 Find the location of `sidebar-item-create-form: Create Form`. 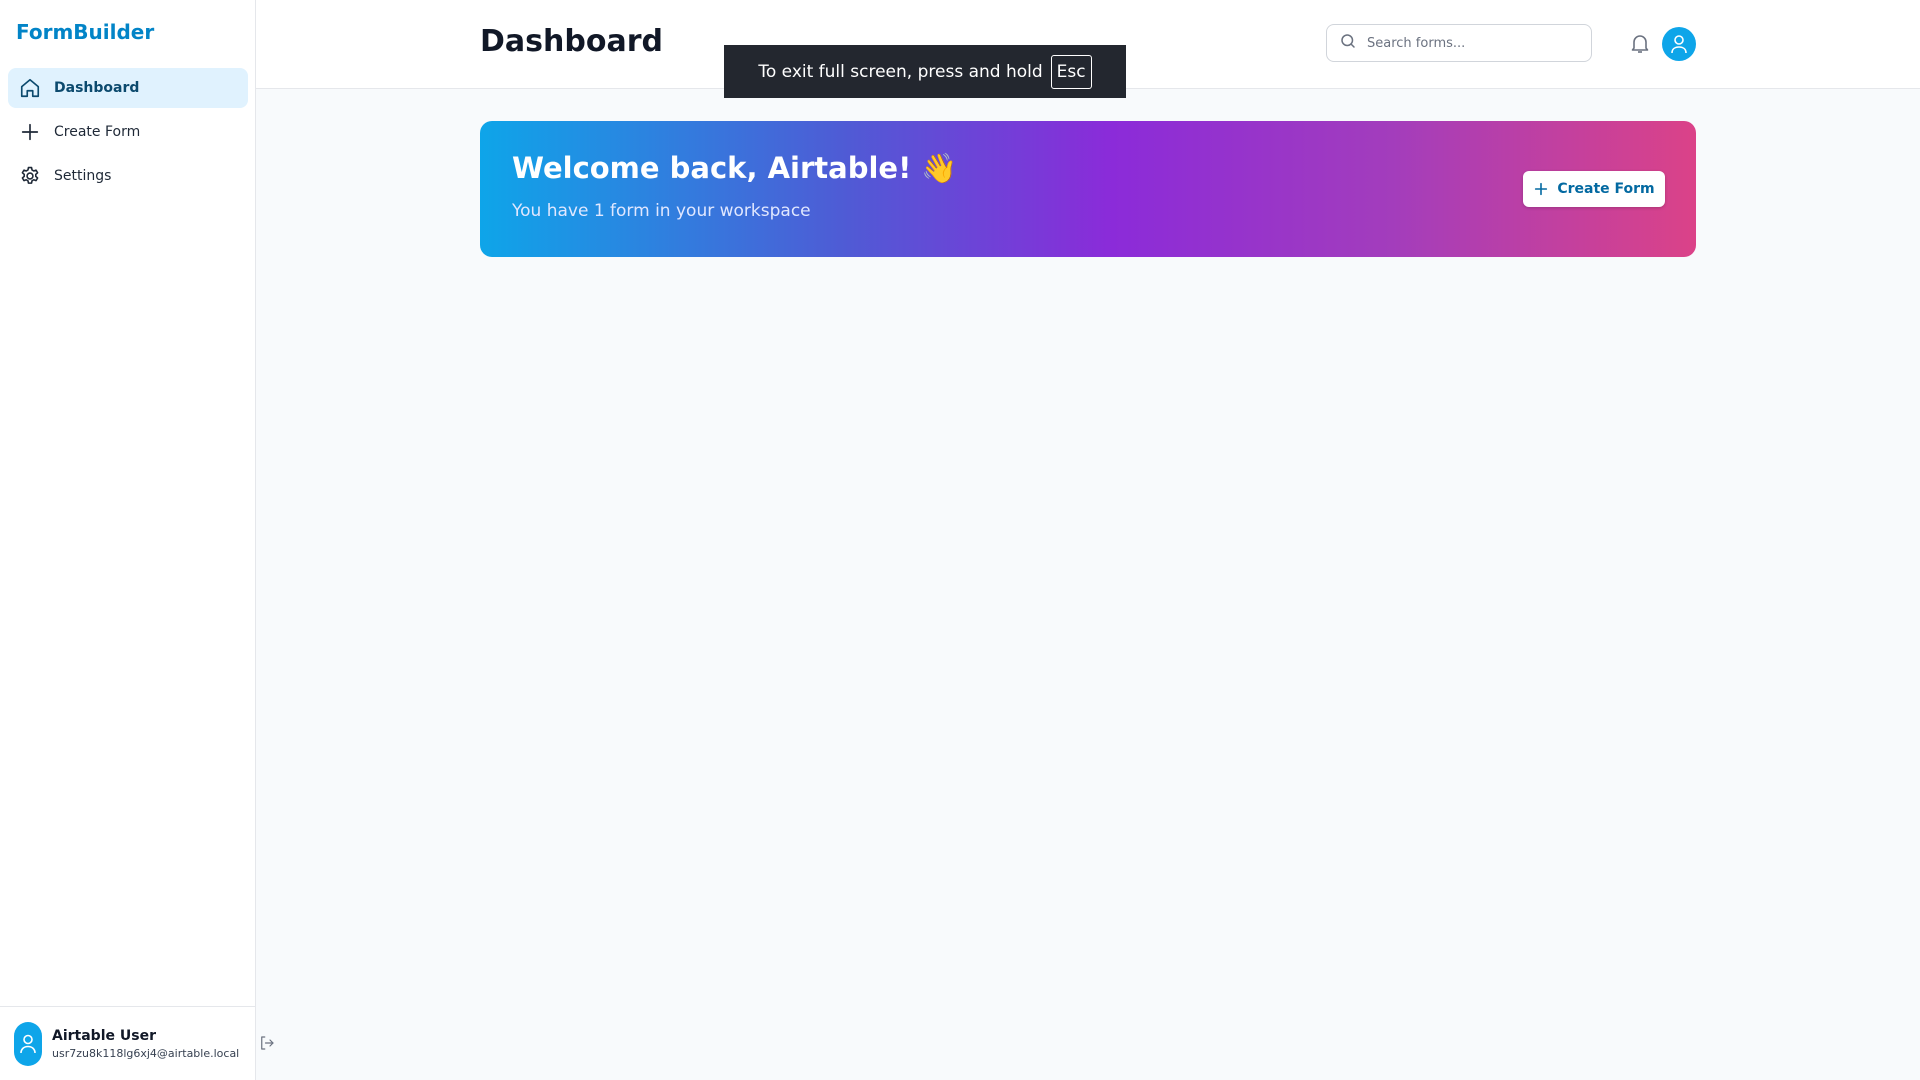

sidebar-item-create-form: Create Form is located at coordinates (128, 132).